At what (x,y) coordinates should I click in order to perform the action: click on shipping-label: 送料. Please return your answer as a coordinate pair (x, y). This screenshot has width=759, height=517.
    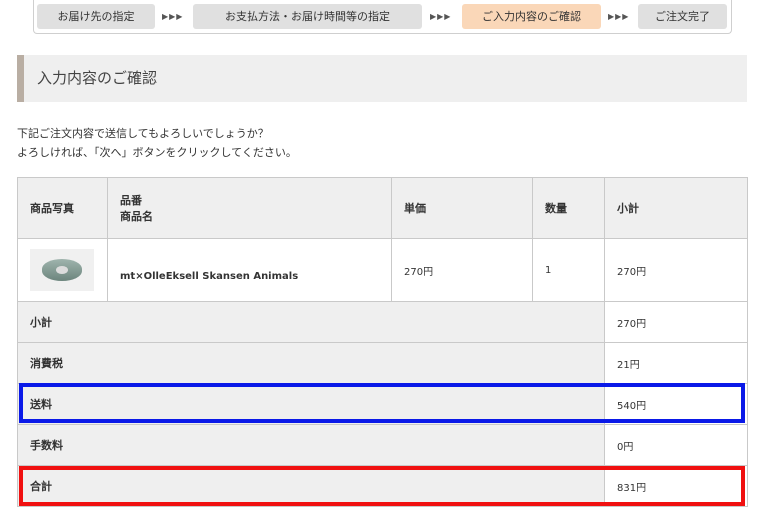
    Looking at the image, I should click on (311, 404).